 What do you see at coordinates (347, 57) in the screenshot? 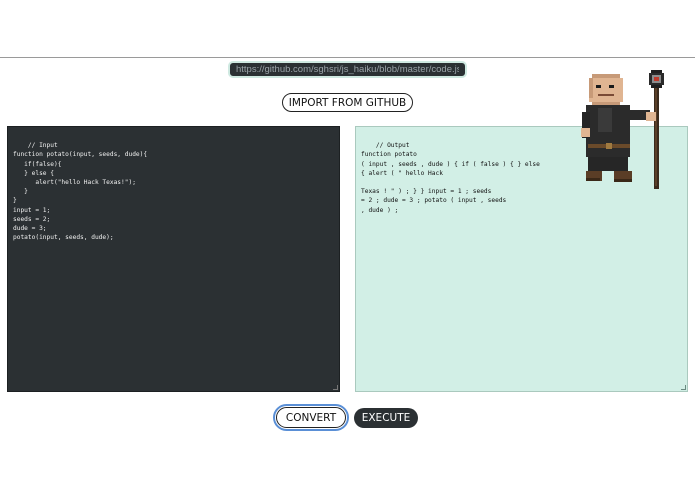
I see `top-divider` at bounding box center [347, 57].